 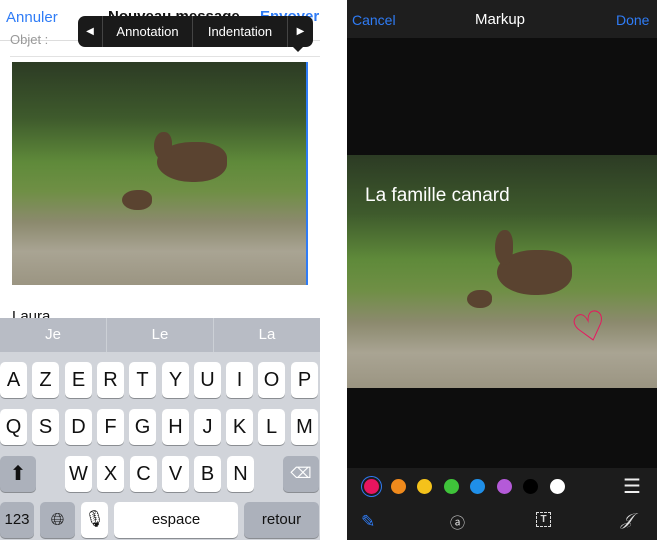 I want to click on key: J, so click(x=207, y=427).